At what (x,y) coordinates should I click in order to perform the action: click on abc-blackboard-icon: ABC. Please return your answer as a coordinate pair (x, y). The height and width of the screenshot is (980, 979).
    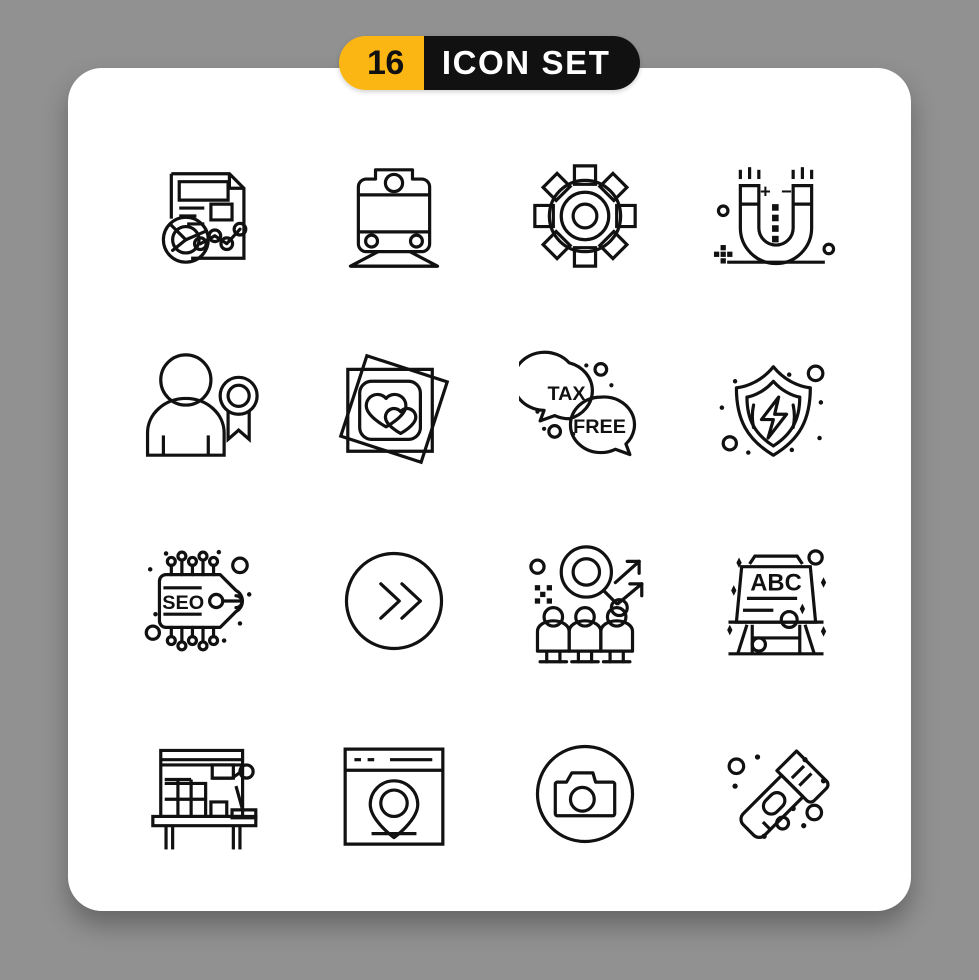
    Looking at the image, I should click on (776, 601).